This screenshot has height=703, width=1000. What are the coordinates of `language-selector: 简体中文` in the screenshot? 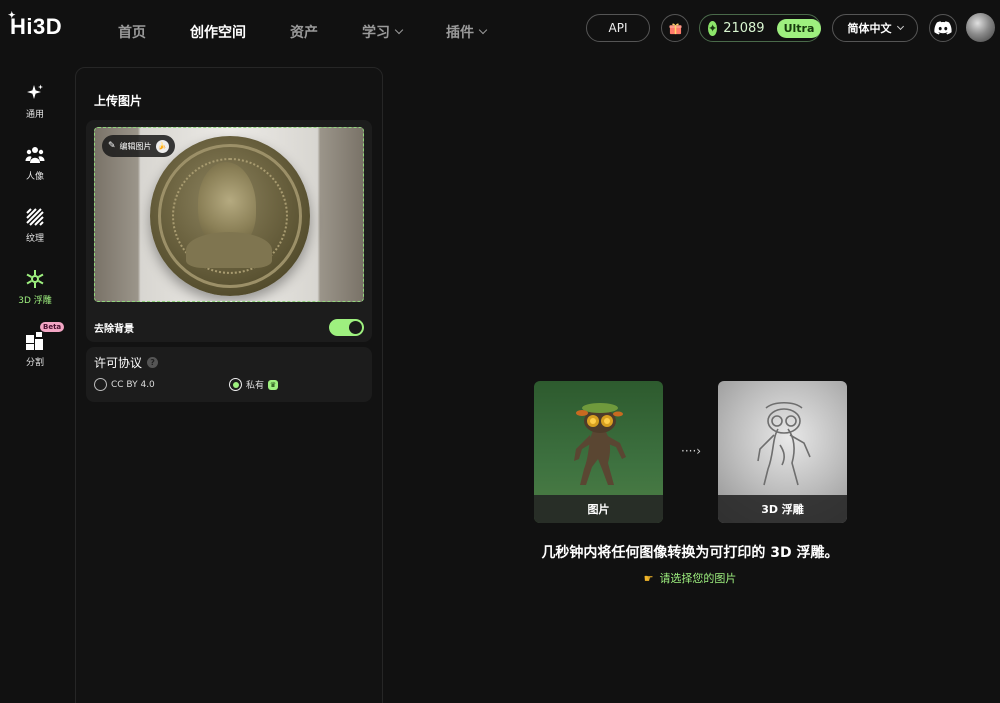 It's located at (875, 28).